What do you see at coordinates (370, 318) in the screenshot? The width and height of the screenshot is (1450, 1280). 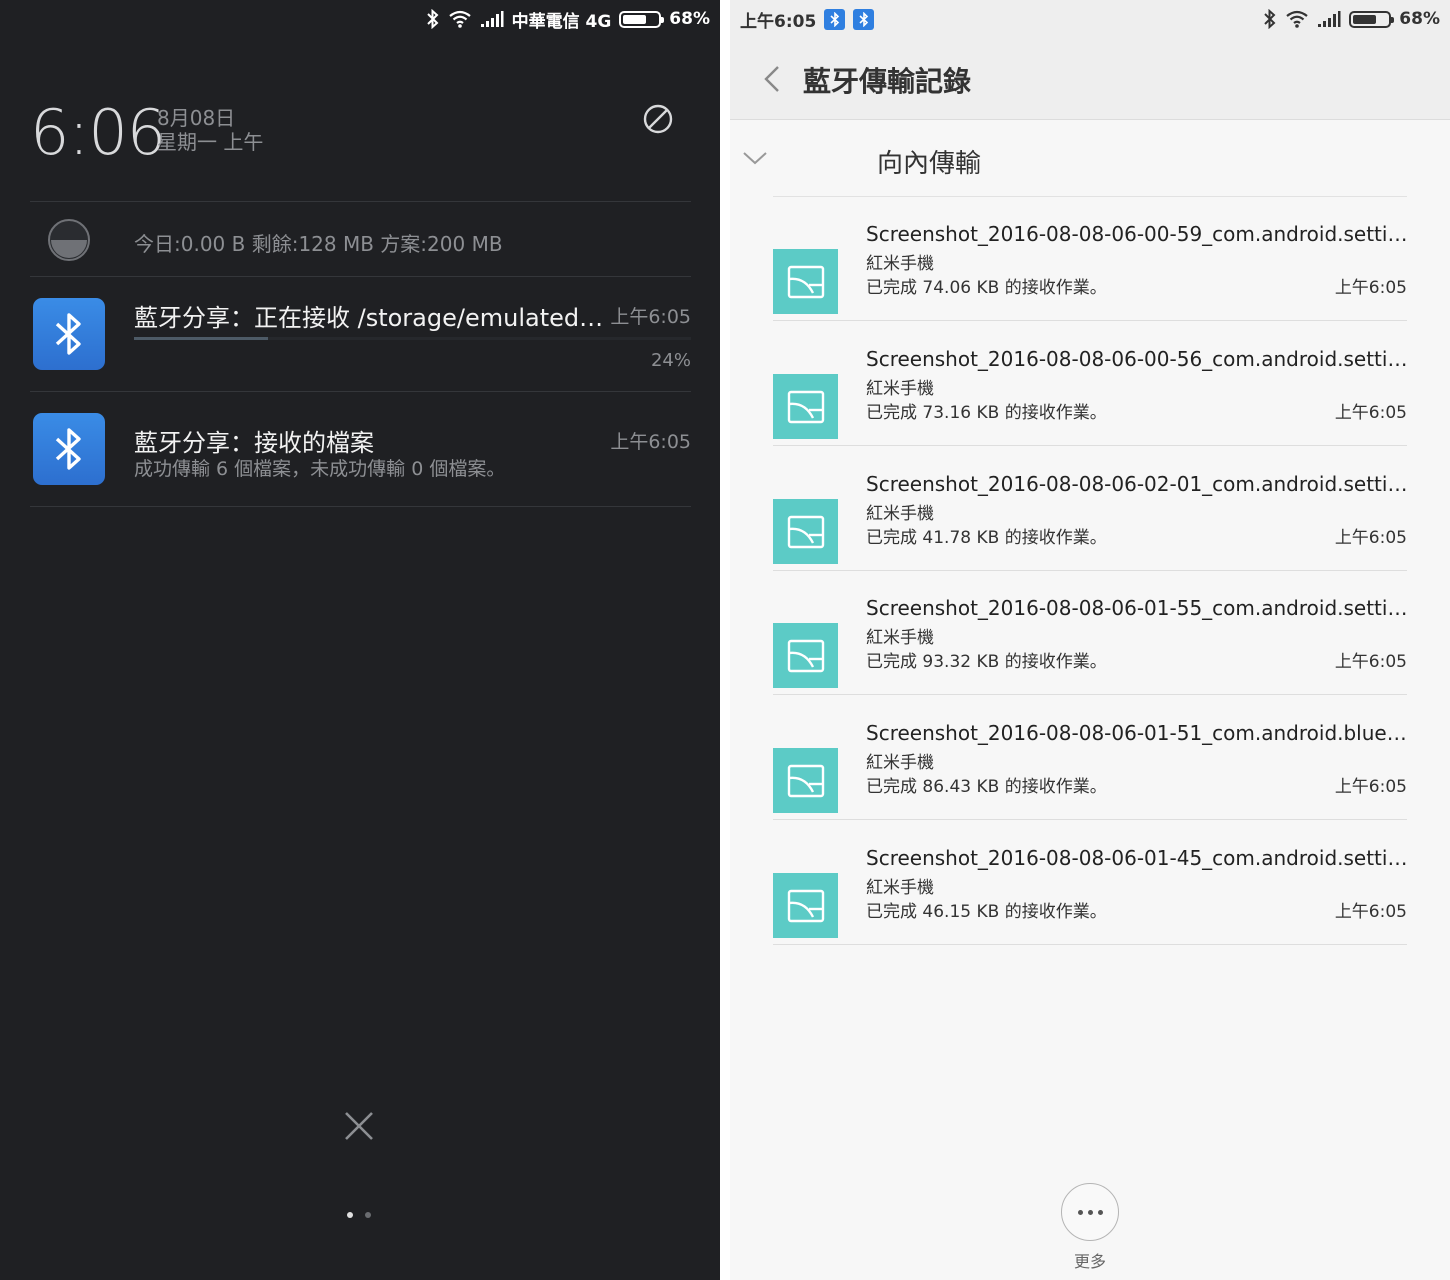 I see `notification-title: 藍牙分享：正在接收 /storage/emulated/0..` at bounding box center [370, 318].